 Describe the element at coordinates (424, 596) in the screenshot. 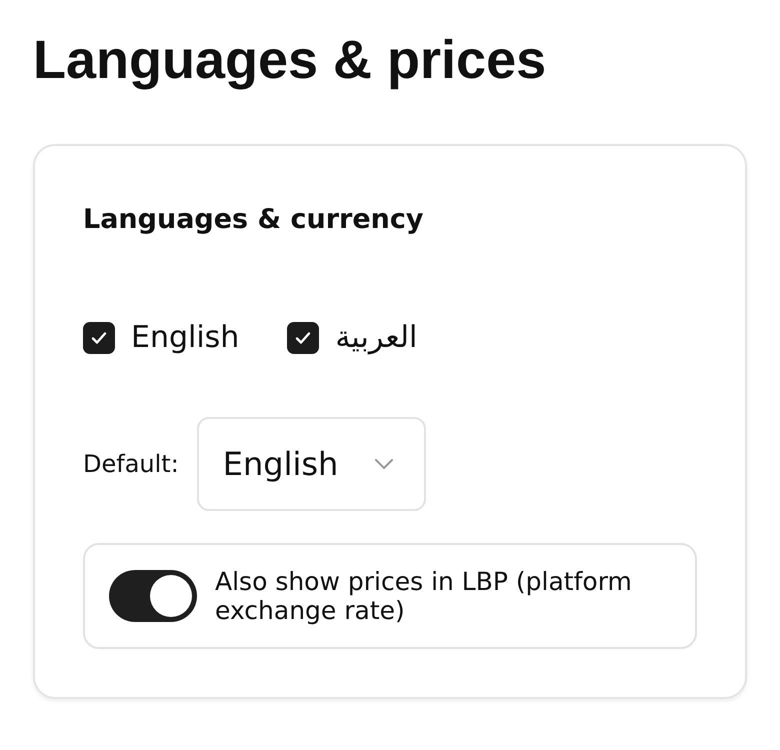

I see `toggle-label: Also show prices in LBP (platform exchange rate)` at that location.